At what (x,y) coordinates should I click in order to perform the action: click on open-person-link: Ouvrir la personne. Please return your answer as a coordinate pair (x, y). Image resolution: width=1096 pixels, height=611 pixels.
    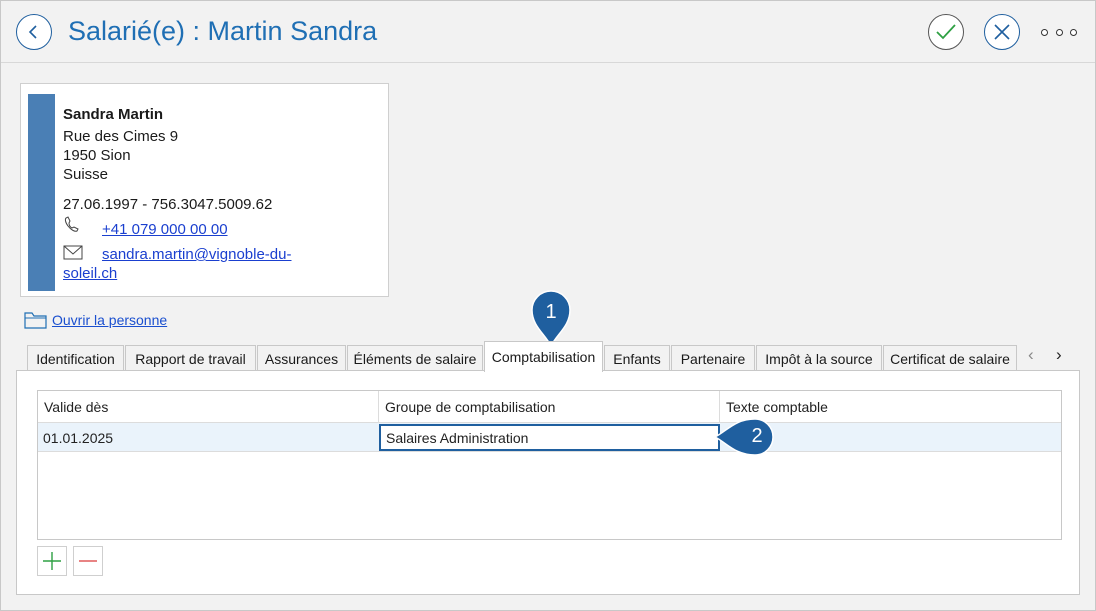
    Looking at the image, I should click on (95, 320).